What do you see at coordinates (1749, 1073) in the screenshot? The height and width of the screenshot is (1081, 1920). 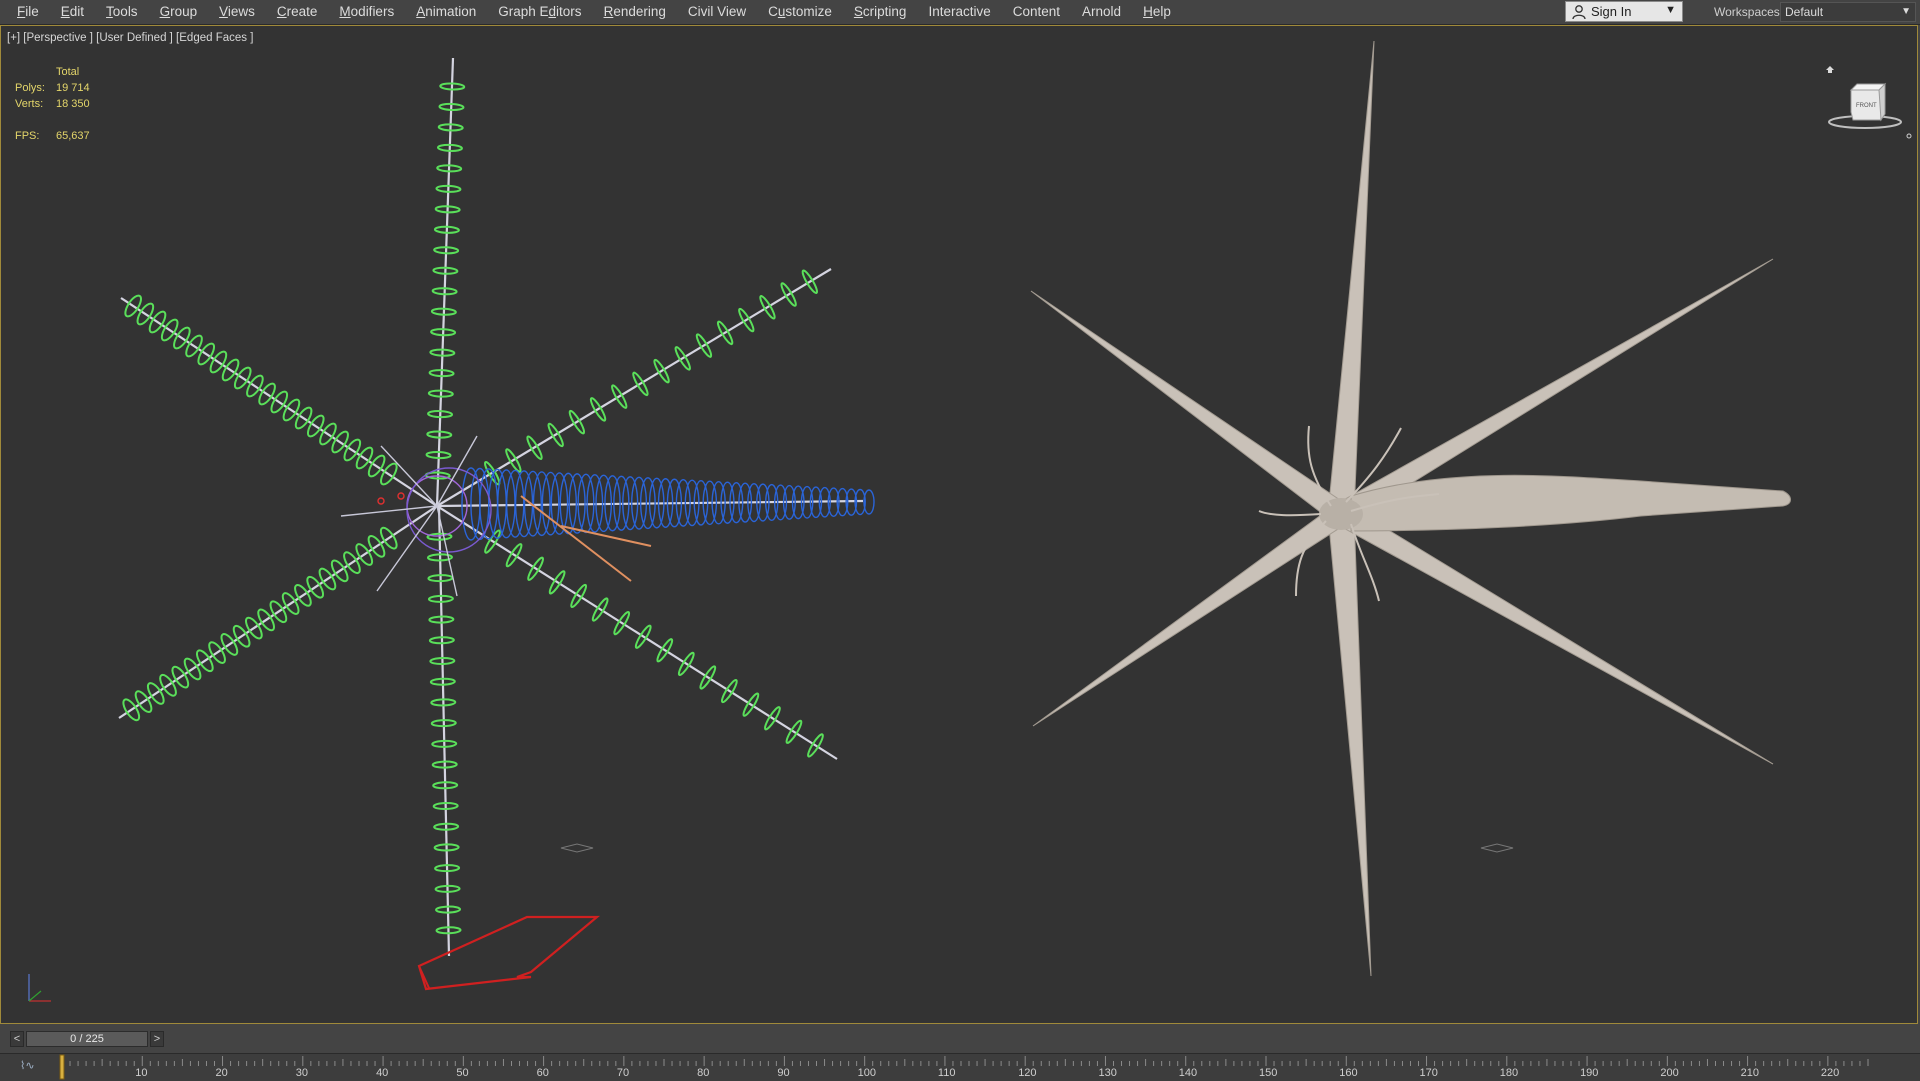 I see `tick-label: 210` at bounding box center [1749, 1073].